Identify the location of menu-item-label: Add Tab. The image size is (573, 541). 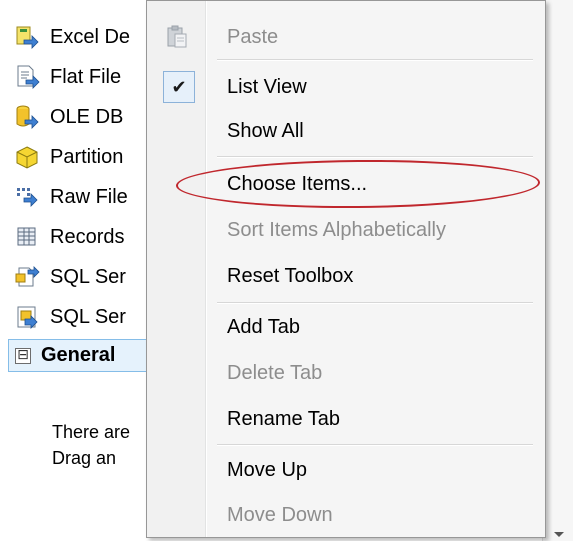
(264, 326).